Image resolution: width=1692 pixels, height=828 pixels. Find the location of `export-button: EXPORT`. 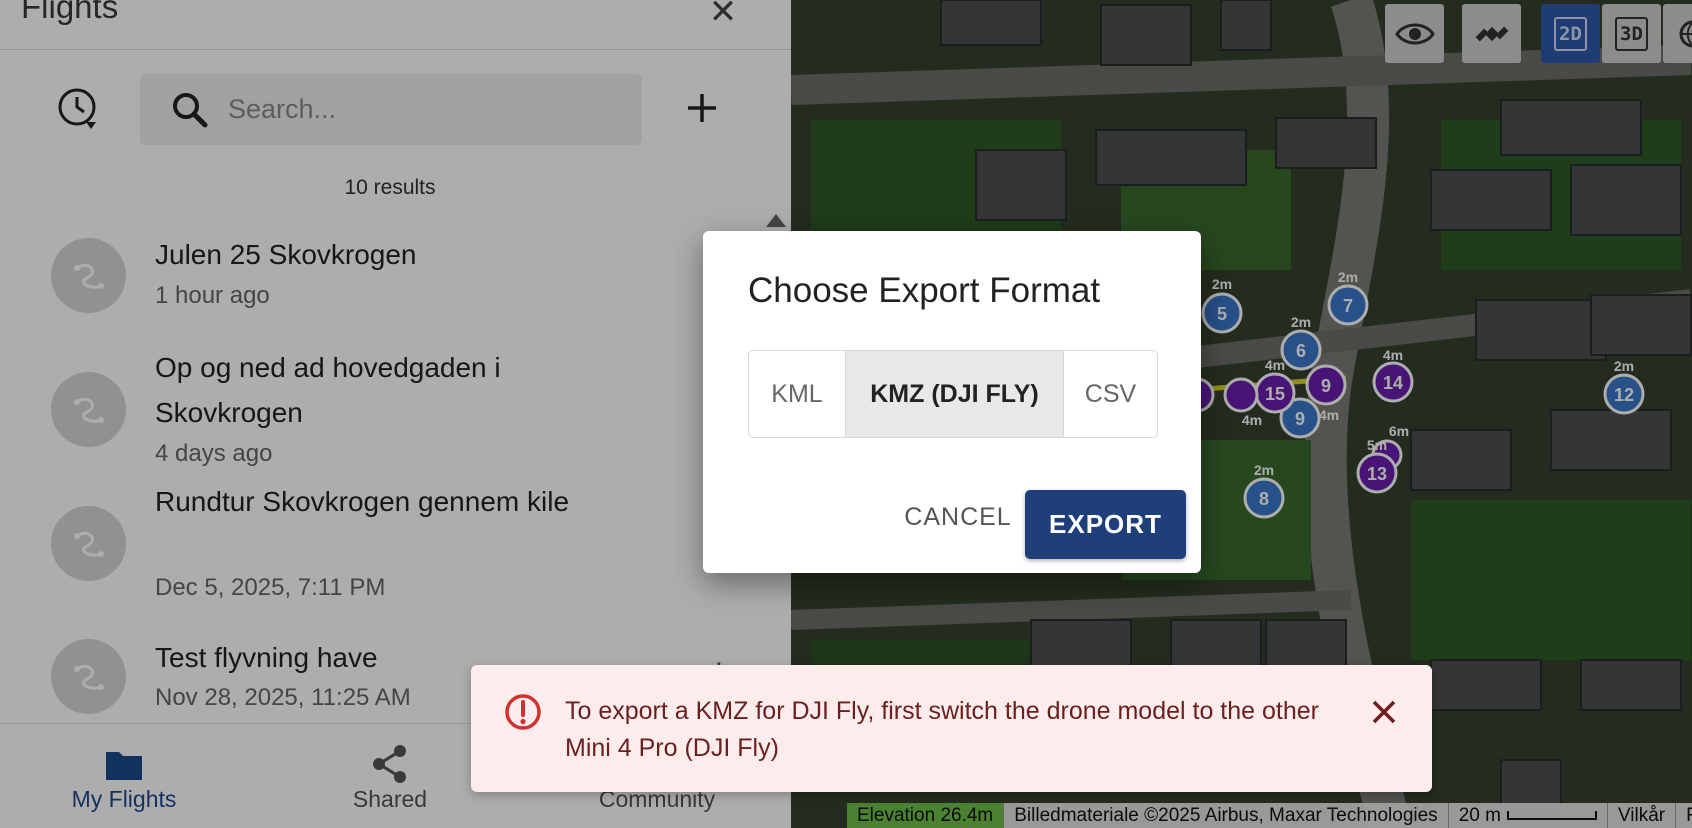

export-button: EXPORT is located at coordinates (1105, 524).